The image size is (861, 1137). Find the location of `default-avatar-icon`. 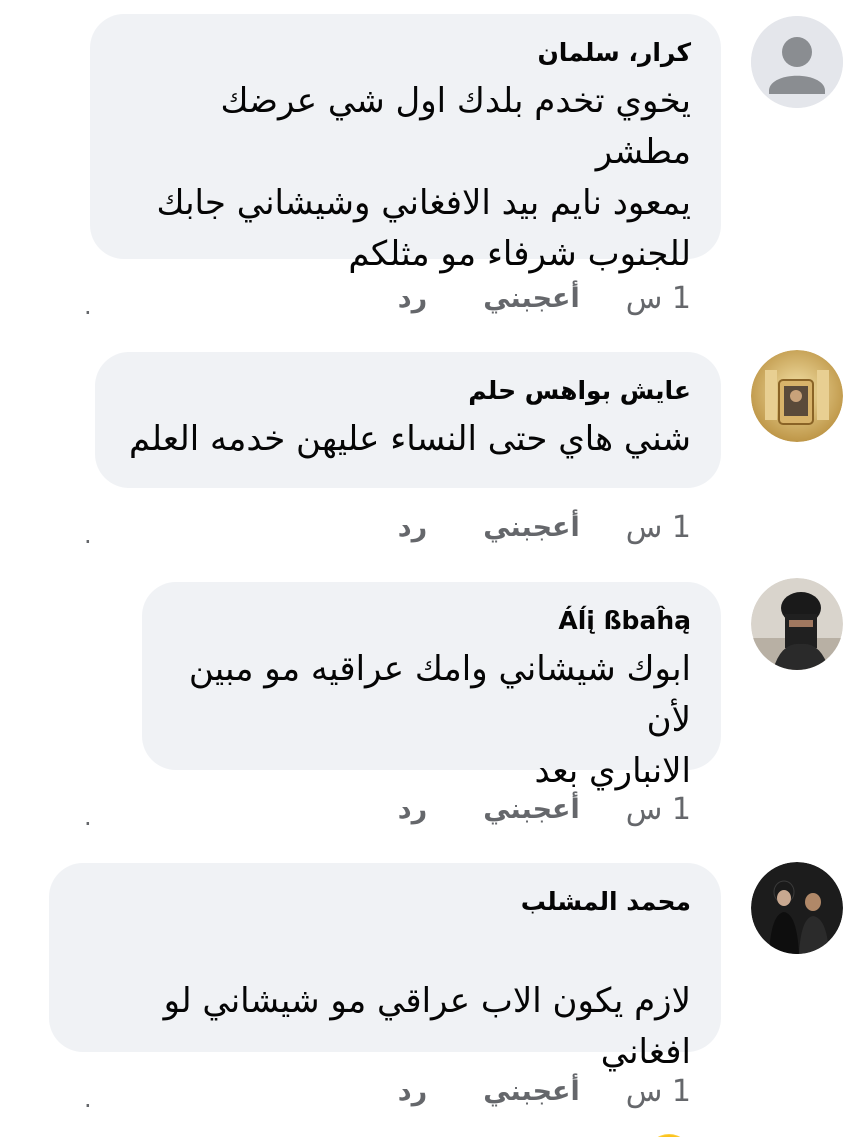

default-avatar-icon is located at coordinates (797, 62).